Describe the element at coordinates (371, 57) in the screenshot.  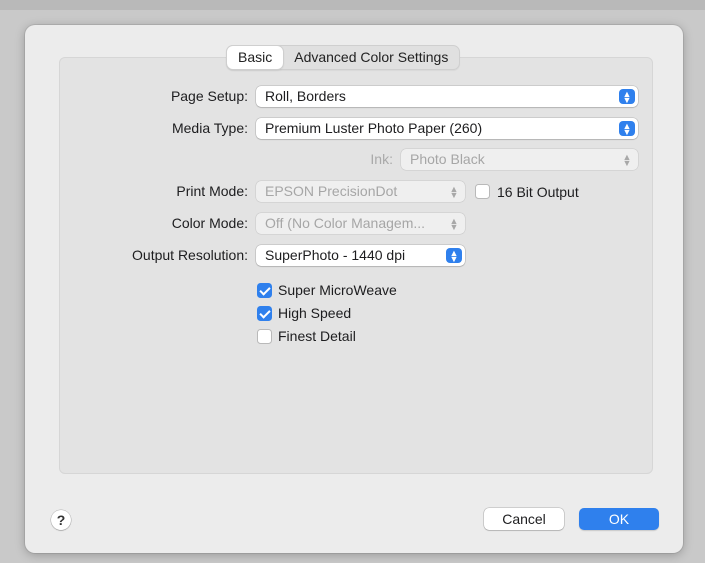
I see `tab-advanced-color-settings: Advanced Color Settings` at that location.